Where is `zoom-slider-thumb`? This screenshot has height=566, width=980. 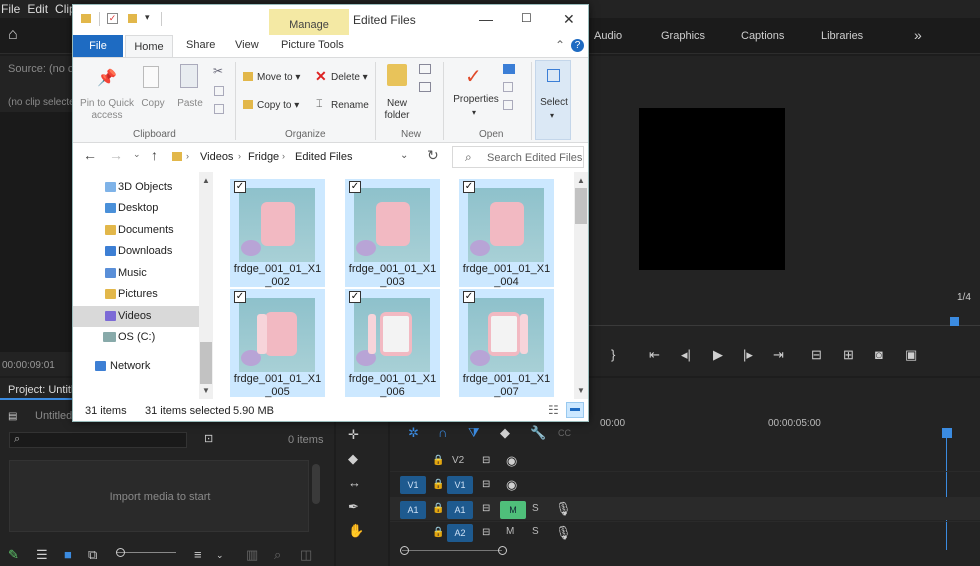 zoom-slider-thumb is located at coordinates (120, 552).